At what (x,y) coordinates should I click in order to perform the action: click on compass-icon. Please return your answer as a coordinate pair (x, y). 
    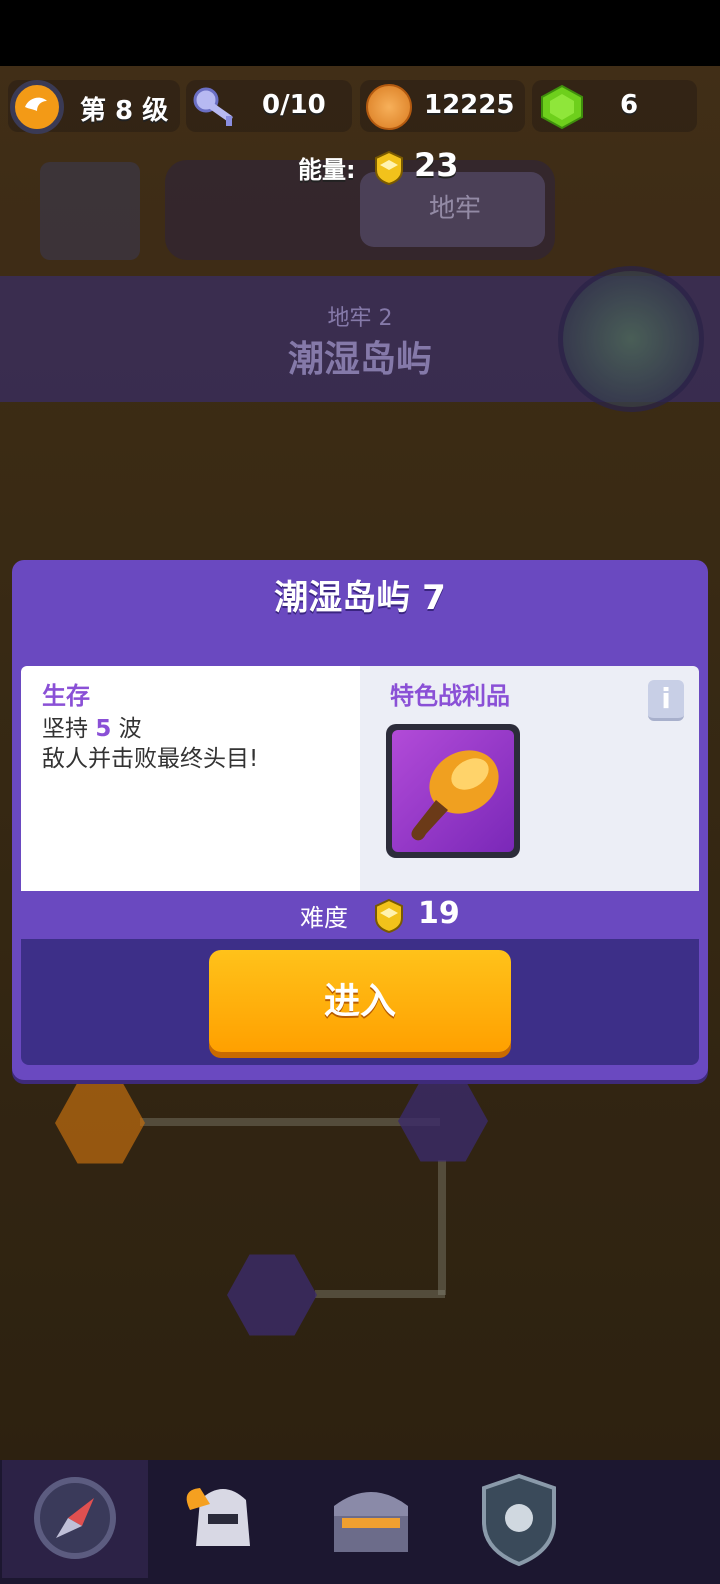
    Looking at the image, I should click on (75, 1518).